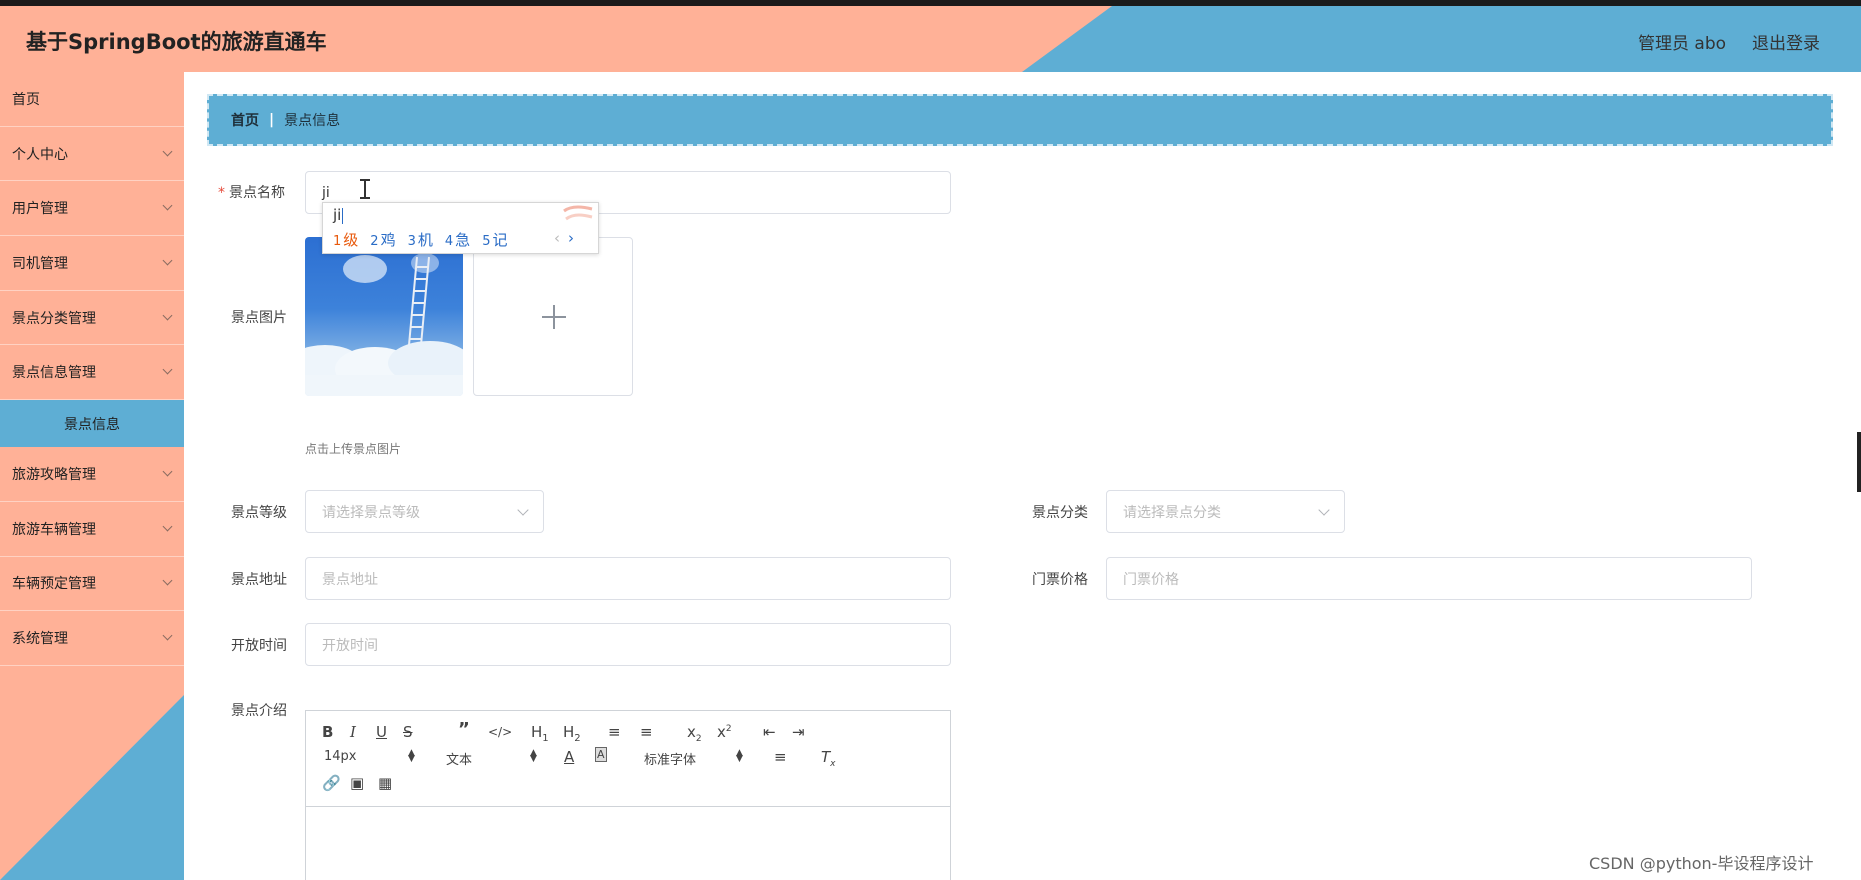 This screenshot has width=1861, height=880. I want to click on ime-candidate: 4急, so click(457, 239).